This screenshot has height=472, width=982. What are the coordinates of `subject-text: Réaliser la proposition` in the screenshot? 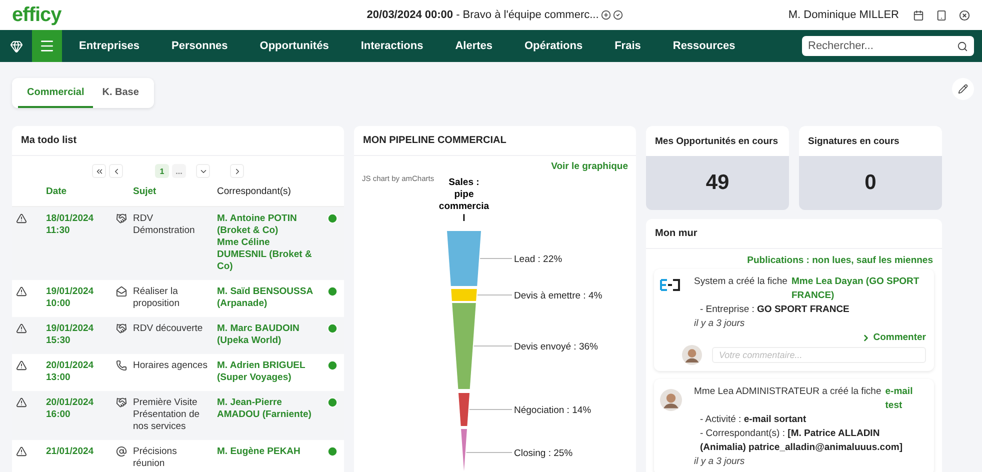 It's located at (156, 298).